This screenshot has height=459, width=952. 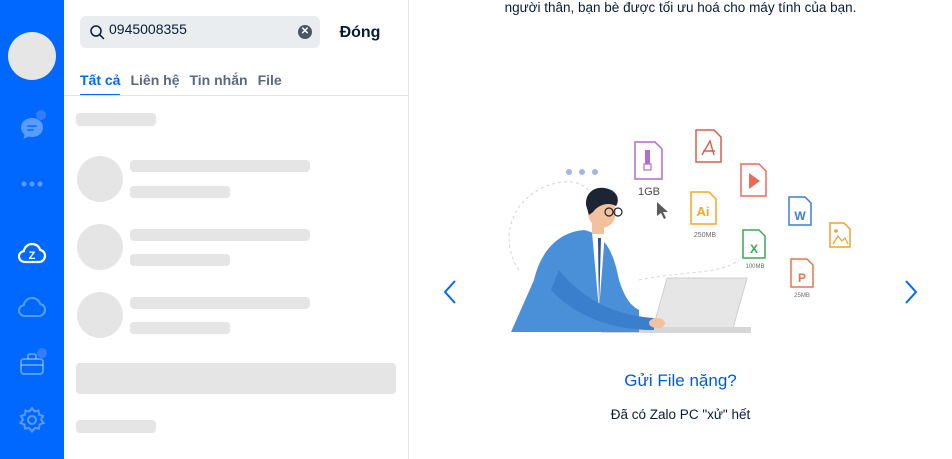 What do you see at coordinates (236, 378) in the screenshot?
I see `skeleton-block` at bounding box center [236, 378].